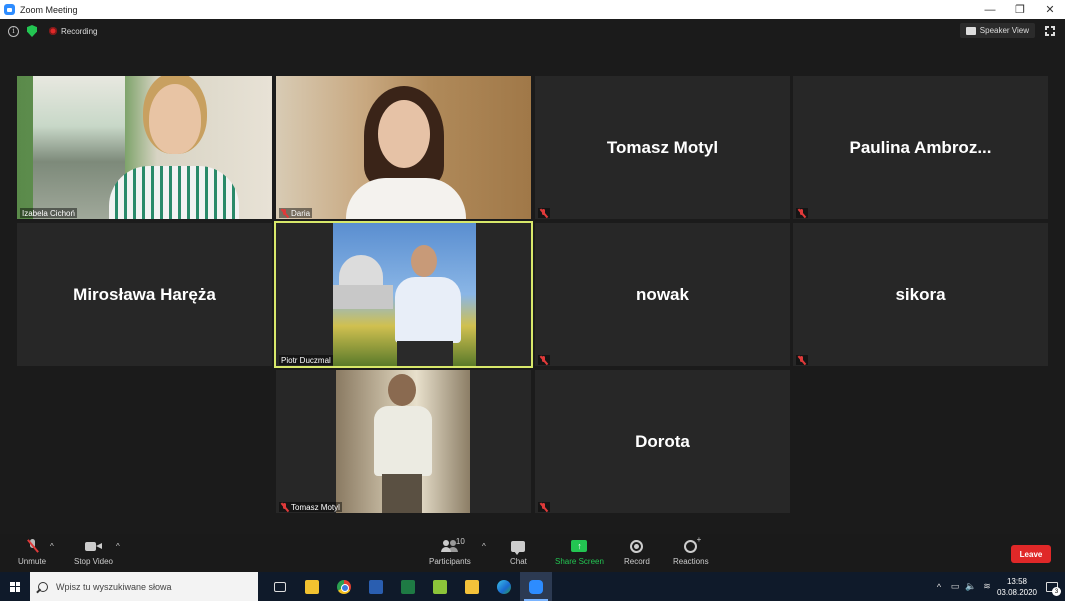 This screenshot has height=601, width=1065. Describe the element at coordinates (363, 297) in the screenshot. I see `observatory-building` at that location.